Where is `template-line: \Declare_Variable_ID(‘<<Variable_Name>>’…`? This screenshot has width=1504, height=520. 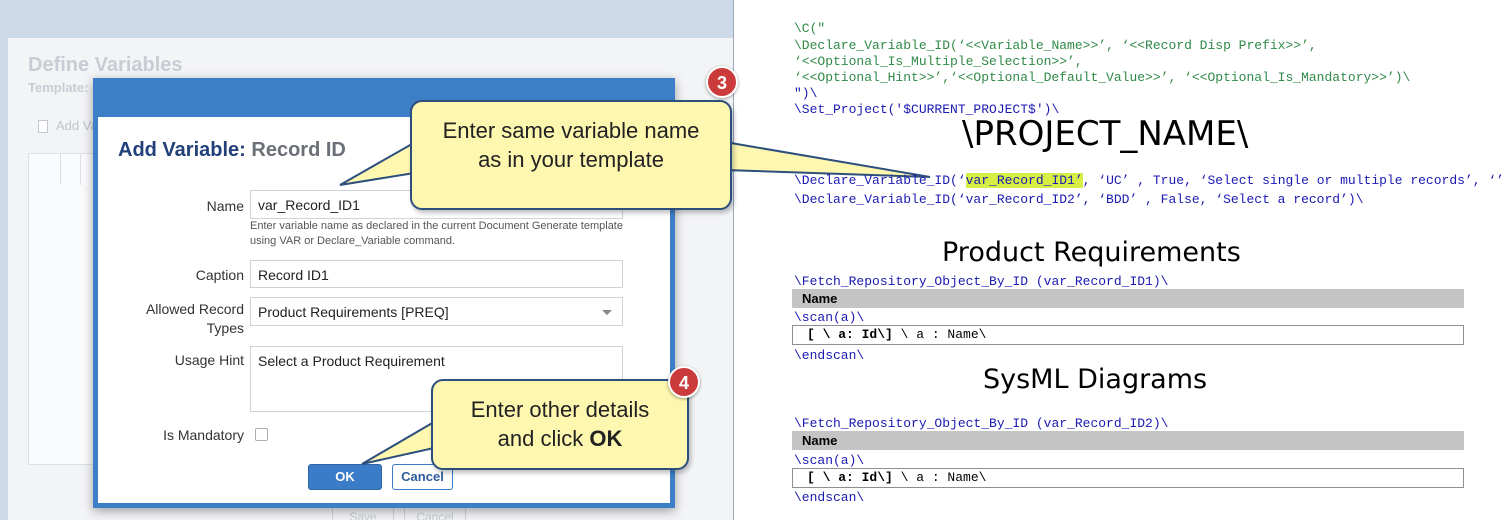
template-line: \Declare_Variable_ID(‘<<Variable_Name>>’… is located at coordinates (1055, 45).